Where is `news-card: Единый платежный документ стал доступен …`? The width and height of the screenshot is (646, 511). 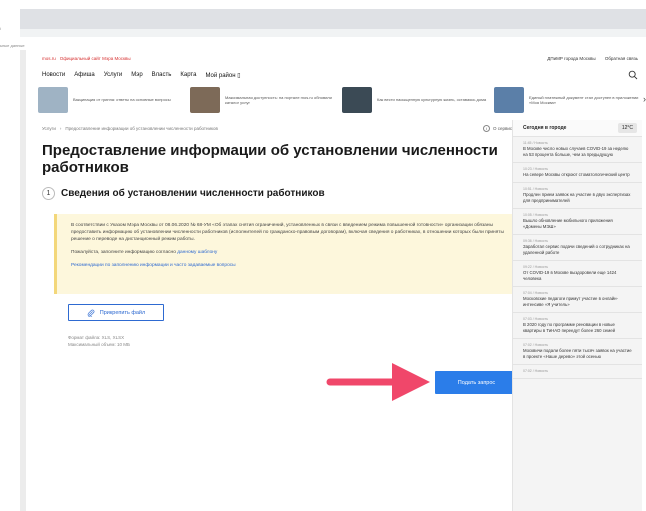
news-card: Единый платежный документ стал доступен … is located at coordinates (567, 100).